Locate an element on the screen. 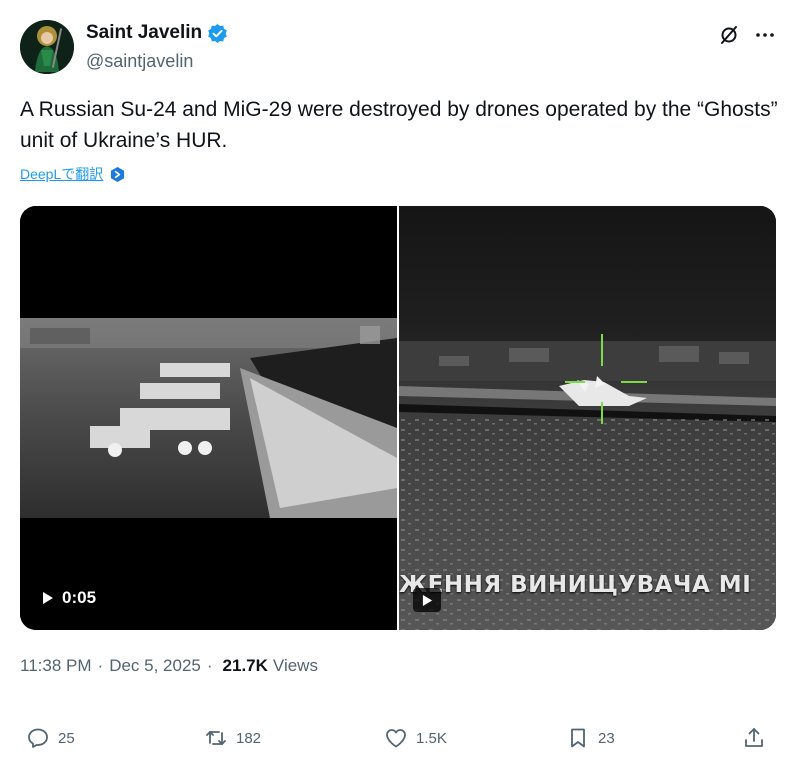  views-label: Views is located at coordinates (295, 665).